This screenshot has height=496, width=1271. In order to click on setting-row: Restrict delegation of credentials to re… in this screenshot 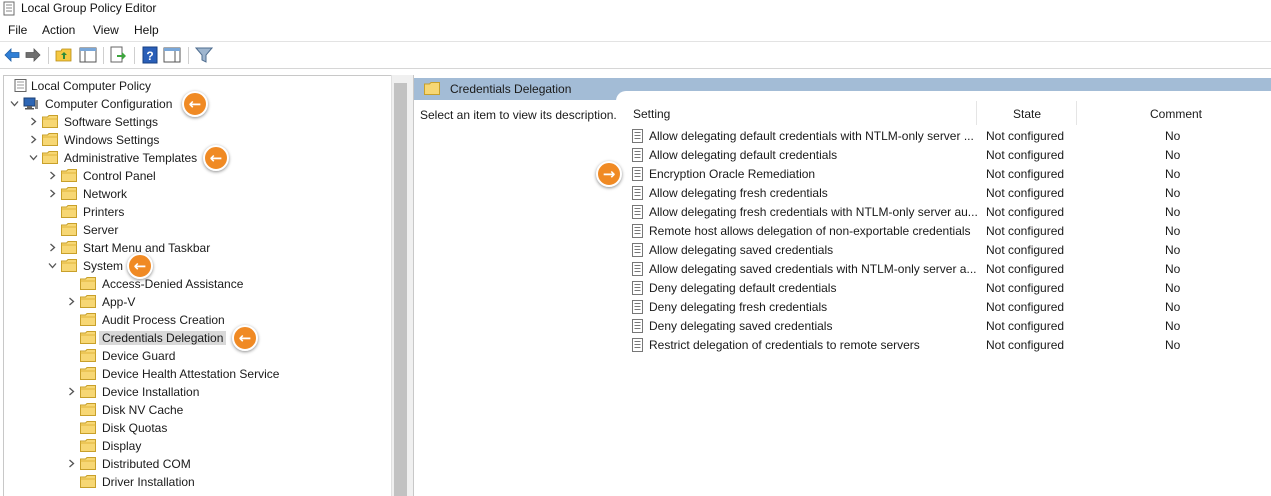, I will do `click(949, 344)`.